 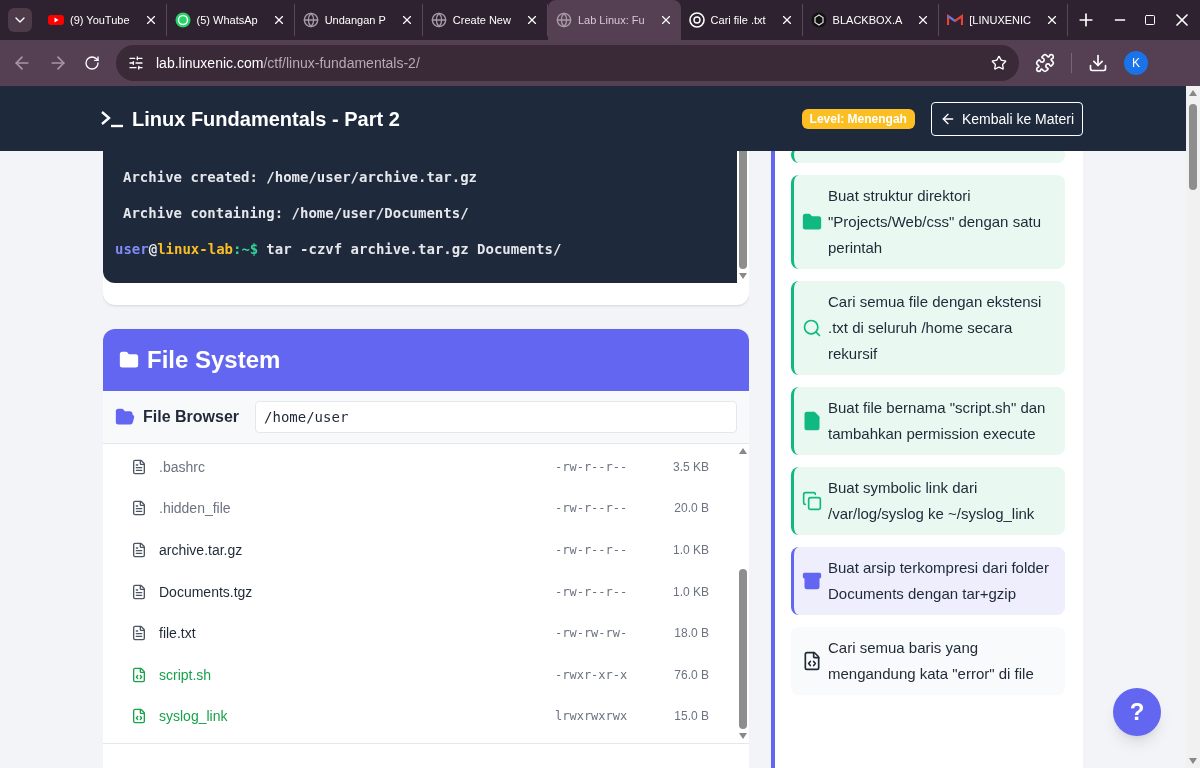 What do you see at coordinates (567, 63) in the screenshot?
I see `address-bar: lab.linuxenic.com/ctf/linux-fundamentals-2/` at bounding box center [567, 63].